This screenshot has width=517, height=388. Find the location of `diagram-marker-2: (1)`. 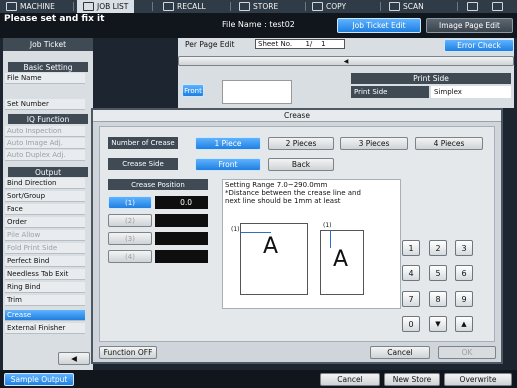

diagram-marker-2: (1) is located at coordinates (327, 225).